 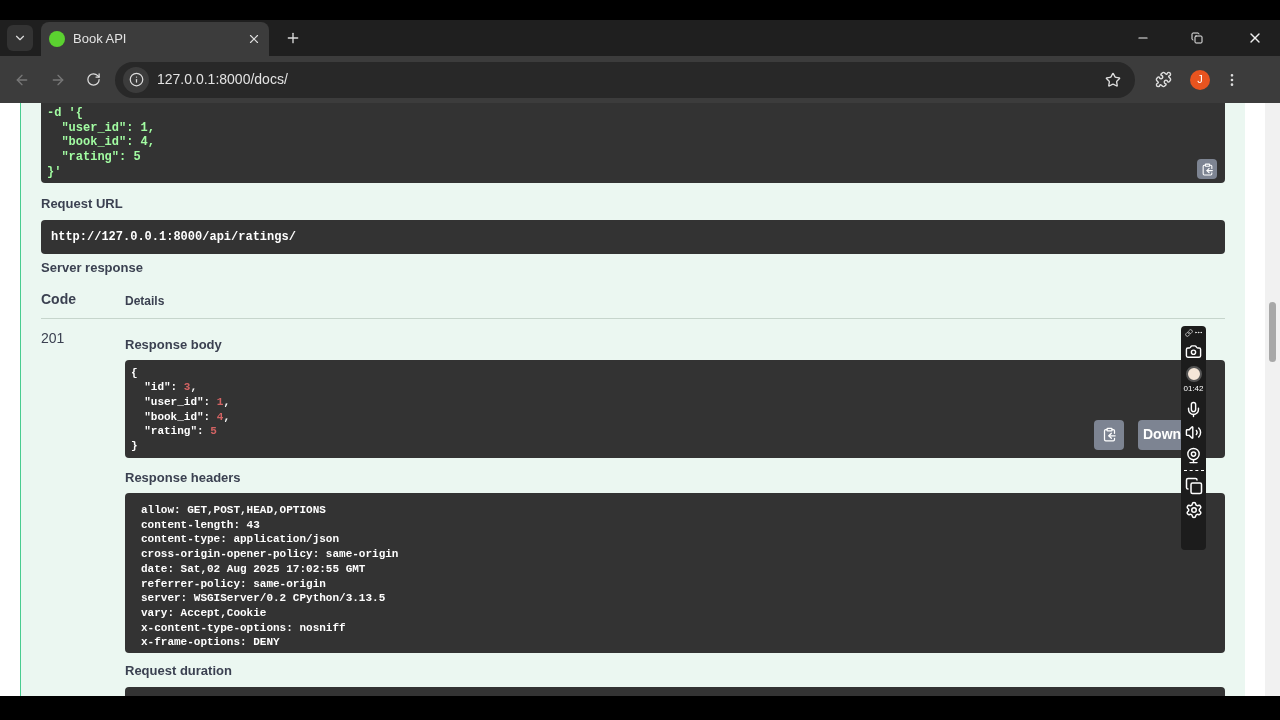 What do you see at coordinates (1188, 332) in the screenshot?
I see `link-icon` at bounding box center [1188, 332].